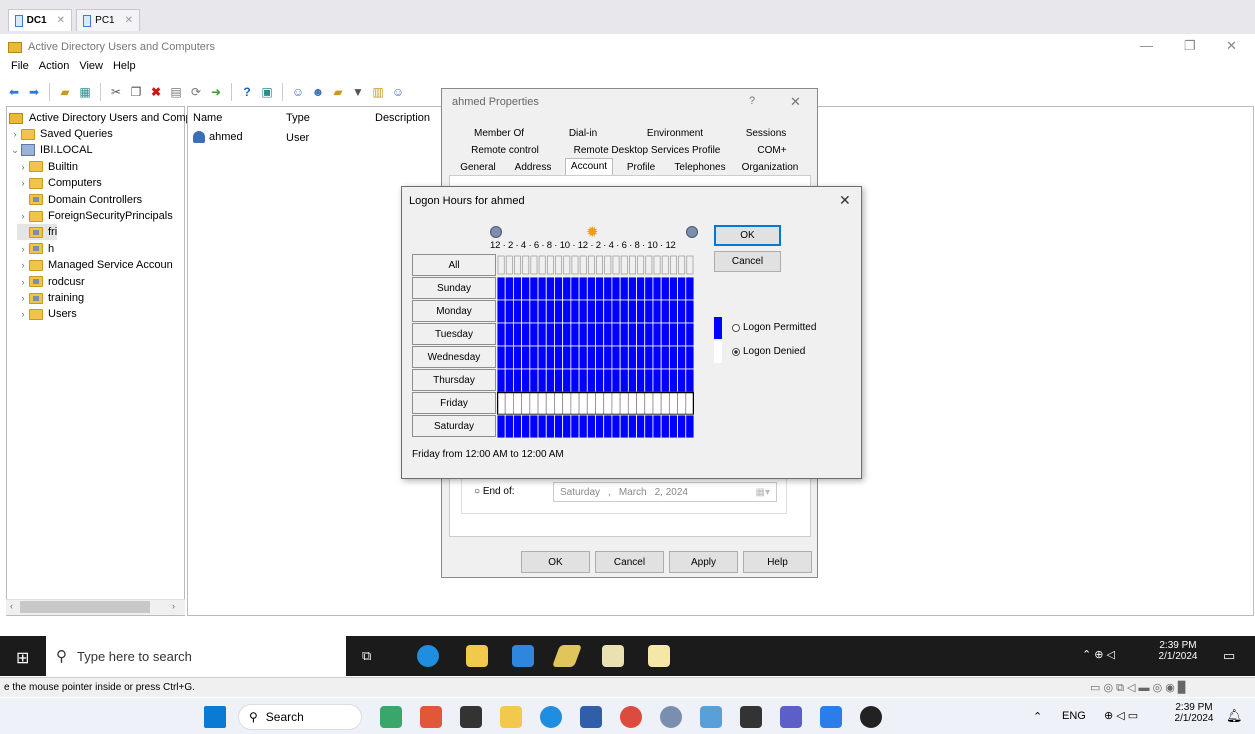 Image resolution: width=1255 pixels, height=734 pixels. I want to click on tray-icons: ⌃ ⊕ ◁, so click(1098, 654).